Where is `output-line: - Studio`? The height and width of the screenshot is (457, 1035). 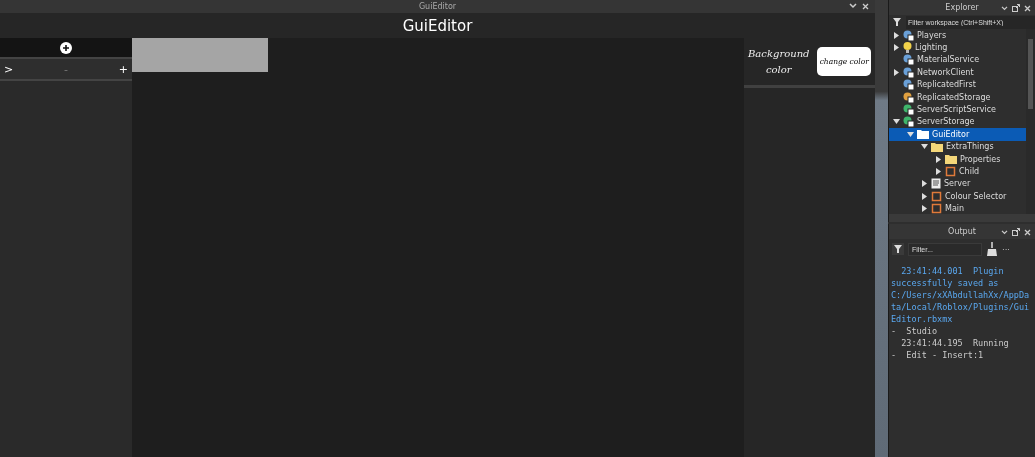 output-line: - Studio is located at coordinates (915, 331).